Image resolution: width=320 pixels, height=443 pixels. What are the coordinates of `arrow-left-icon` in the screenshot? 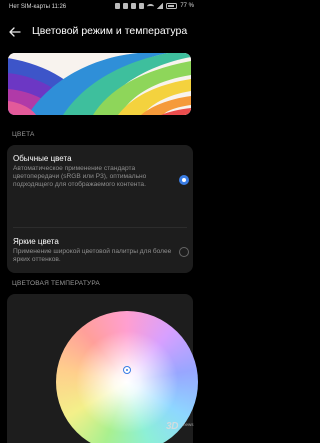 It's located at (15, 32).